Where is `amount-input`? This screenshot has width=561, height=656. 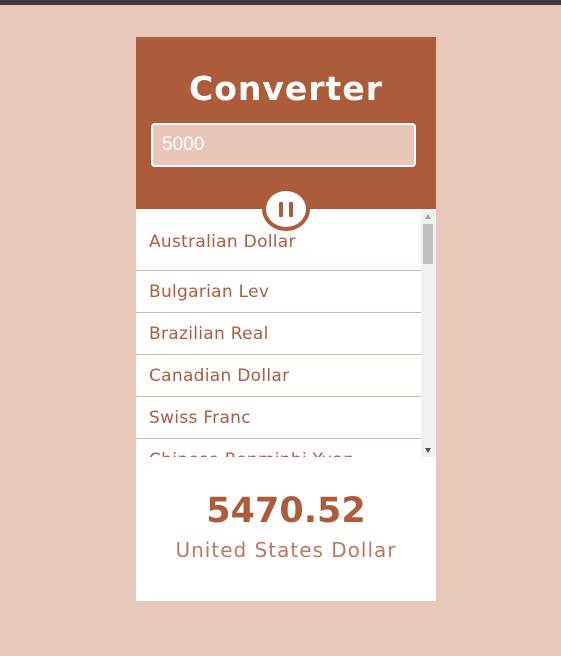
amount-input is located at coordinates (283, 145).